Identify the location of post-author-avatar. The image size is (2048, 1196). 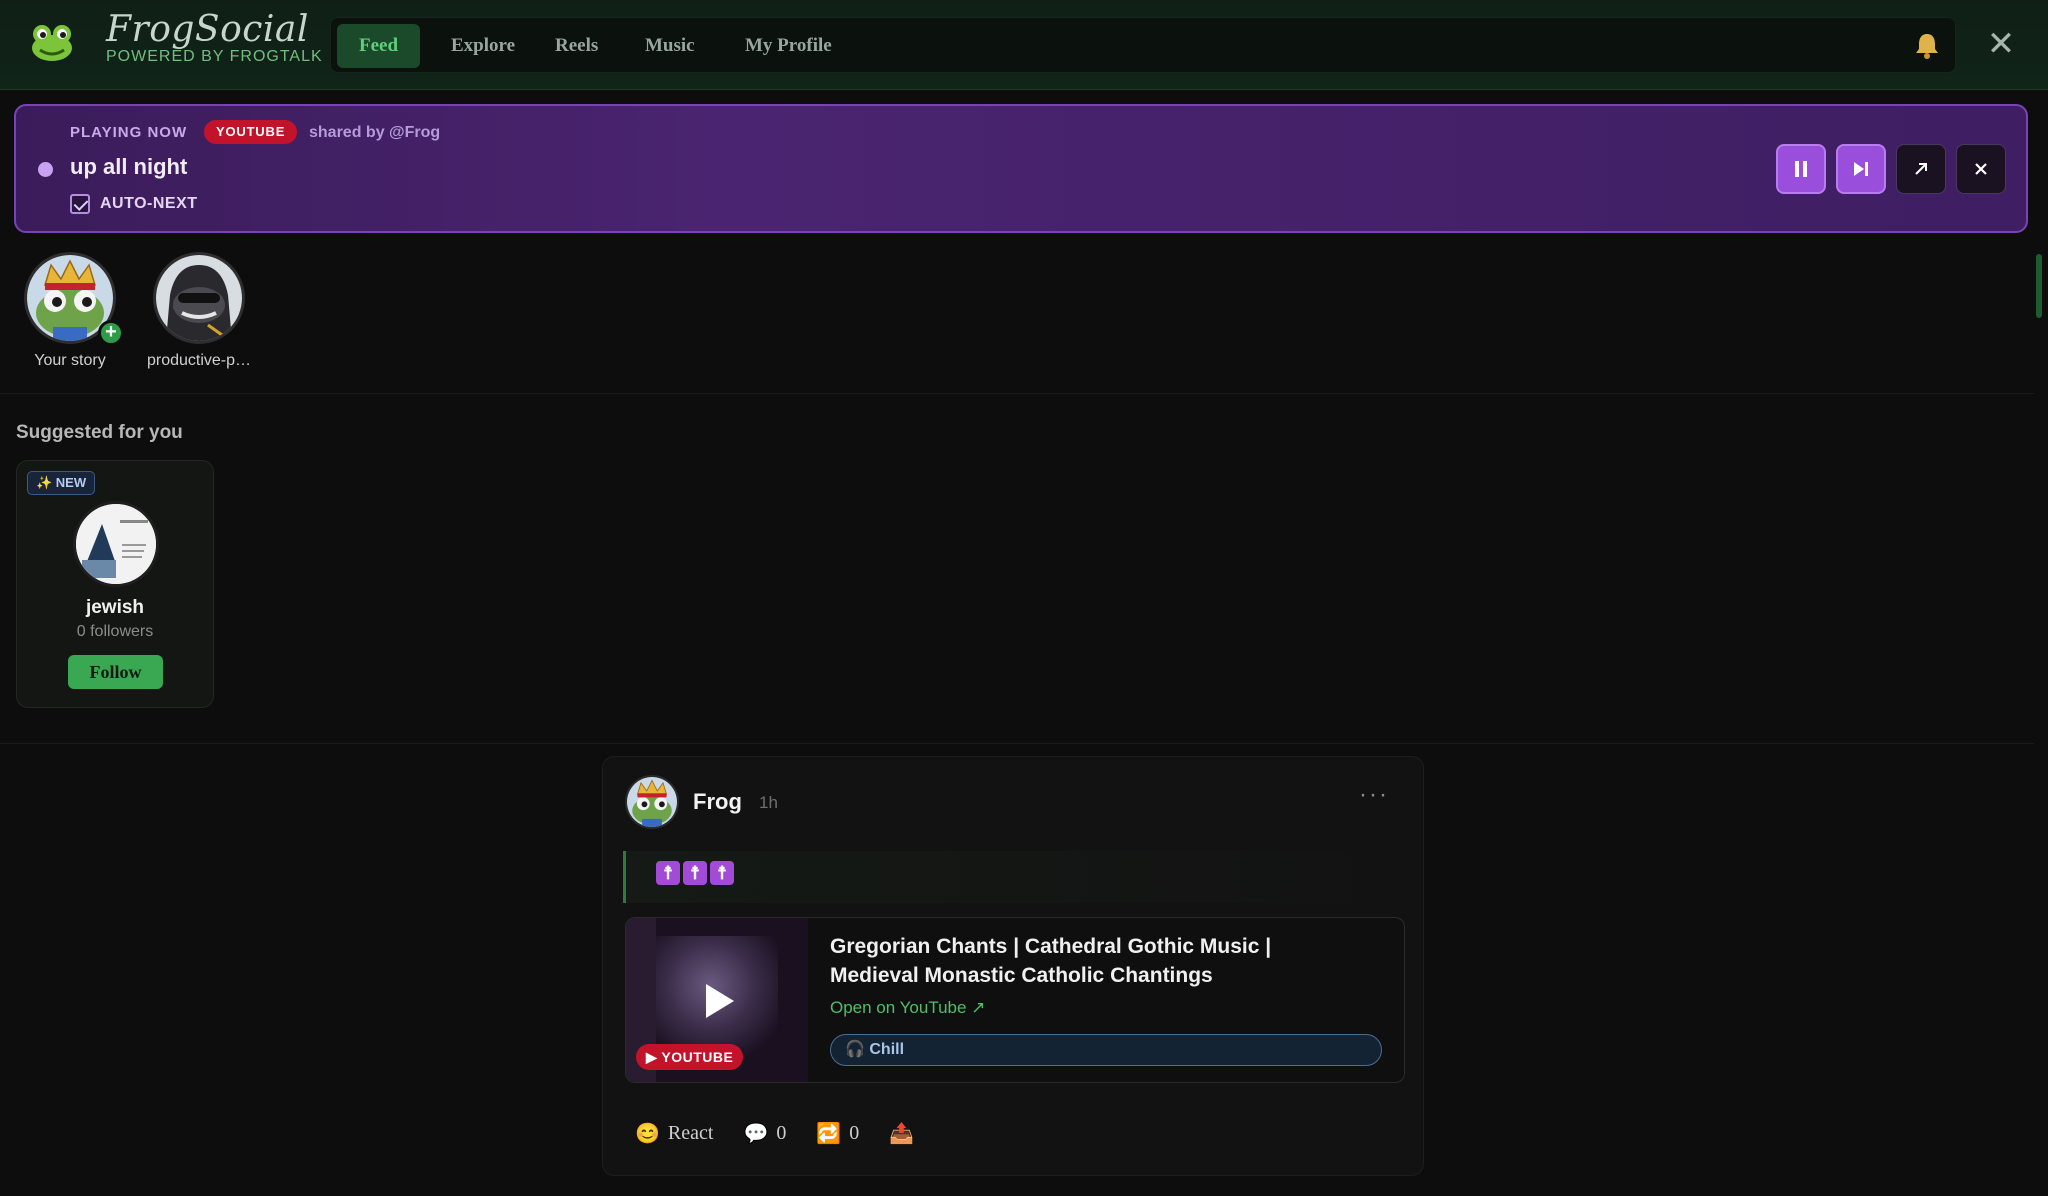
(652, 802).